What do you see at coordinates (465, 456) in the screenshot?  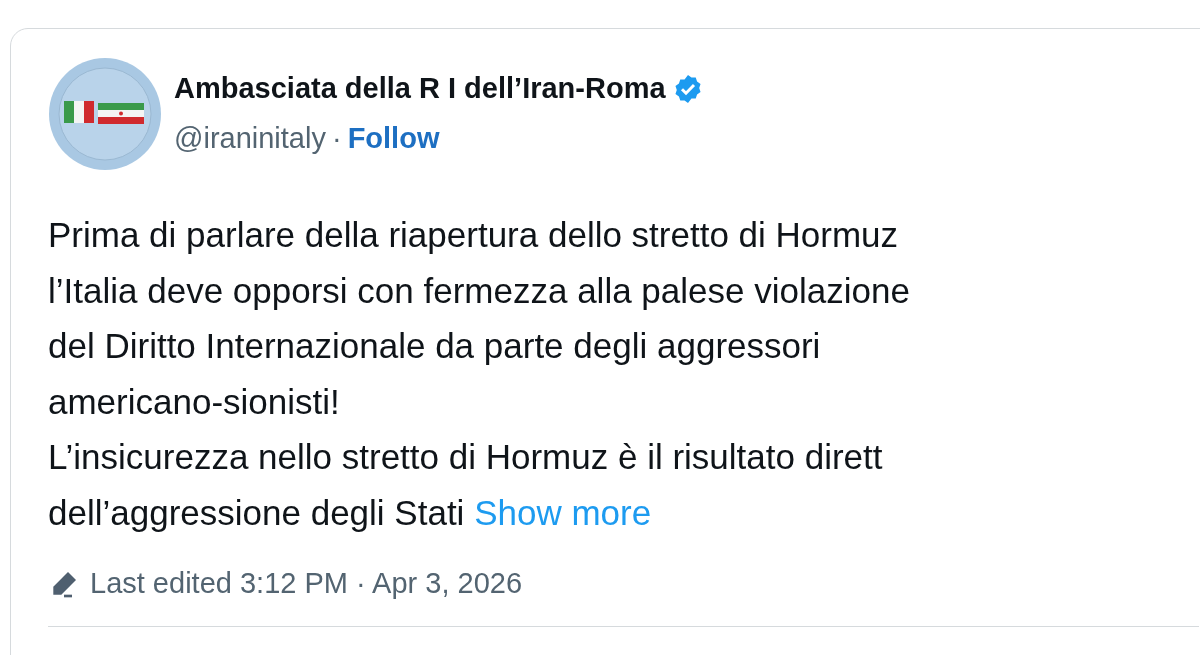 I see `tweet-text-line: L’insicurezza nello stretto di Hormuz è il risultato dirett` at bounding box center [465, 456].